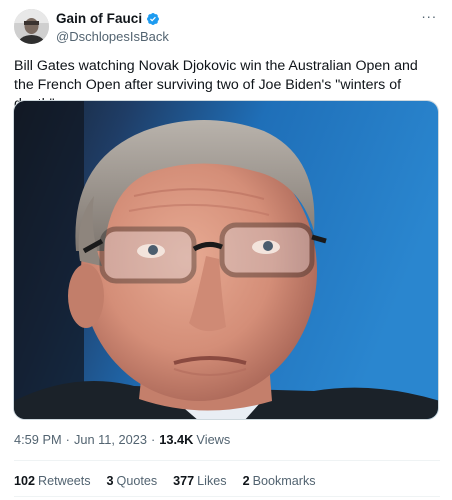  I want to click on user-avatar, so click(31, 26).